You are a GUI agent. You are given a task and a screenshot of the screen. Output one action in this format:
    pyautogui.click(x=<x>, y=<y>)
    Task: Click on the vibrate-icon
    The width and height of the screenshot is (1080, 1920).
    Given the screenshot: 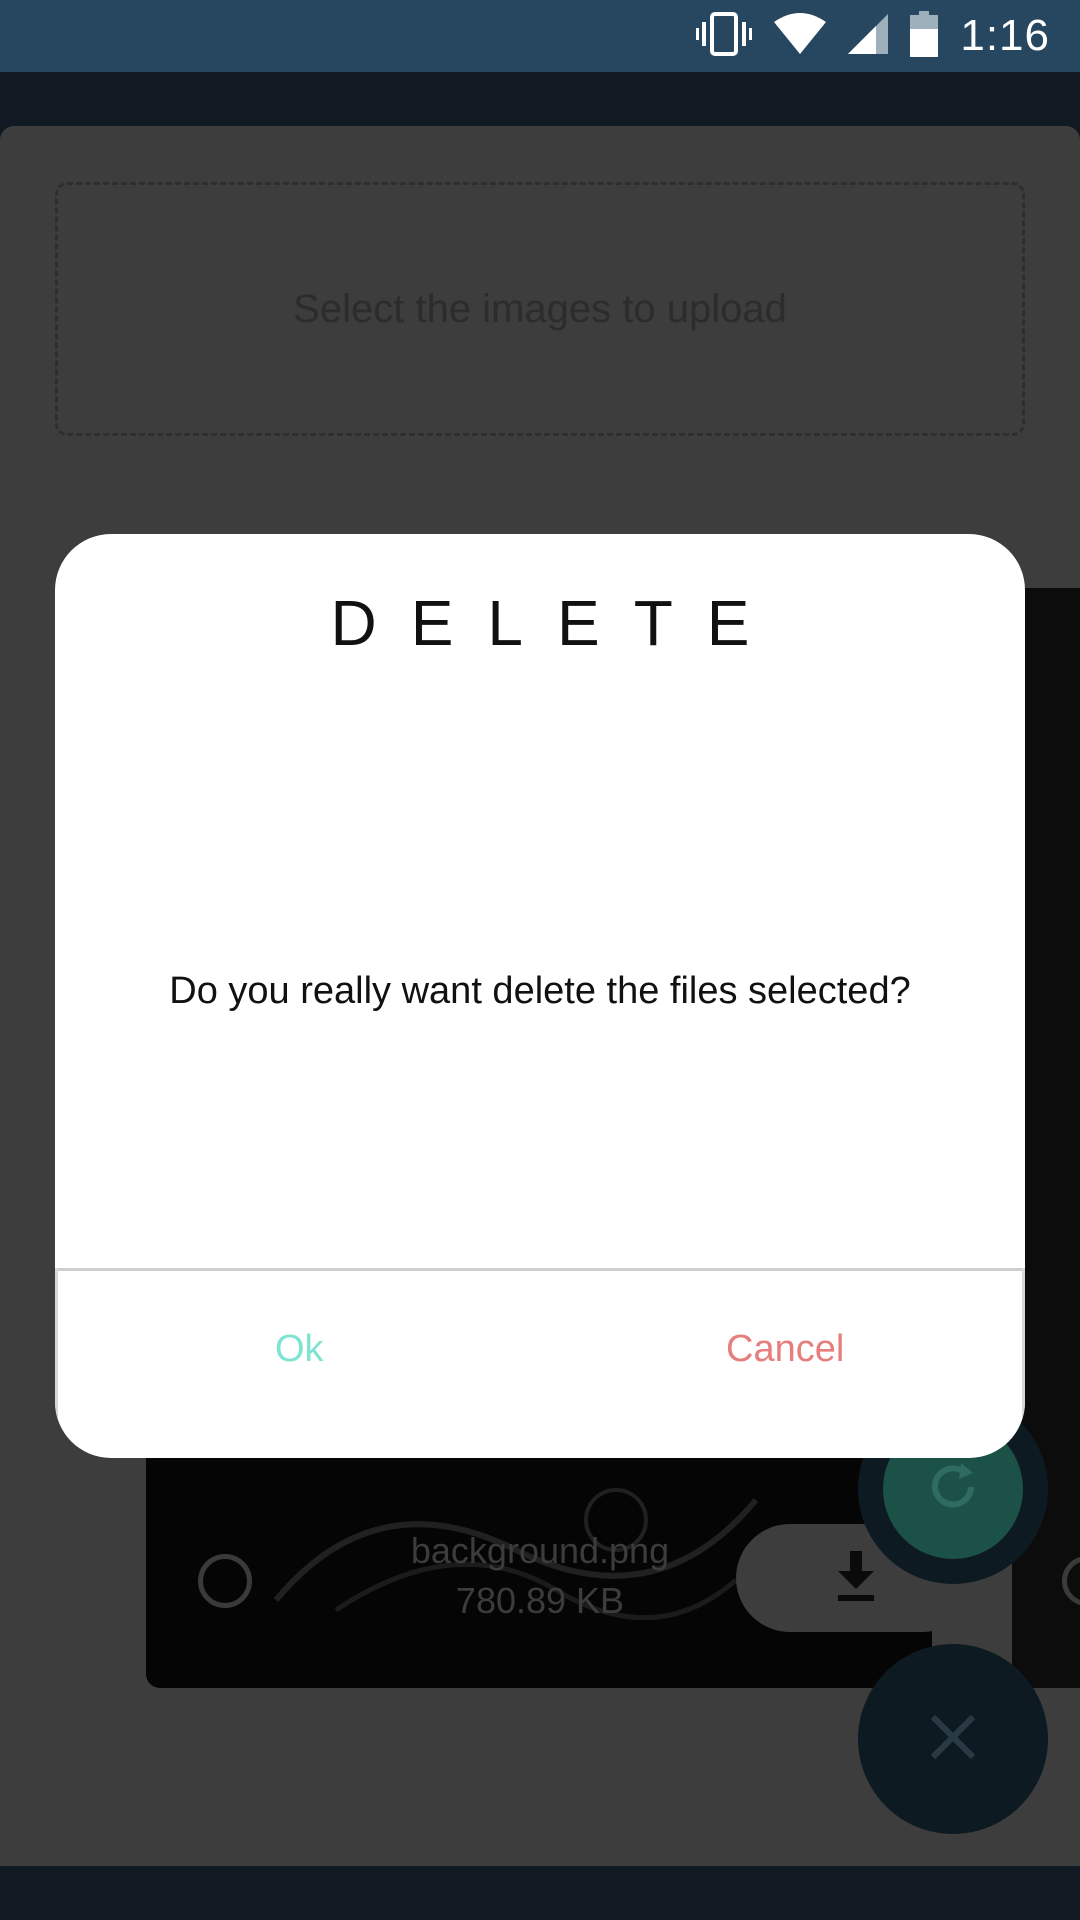 What is the action you would take?
    pyautogui.click(x=724, y=36)
    